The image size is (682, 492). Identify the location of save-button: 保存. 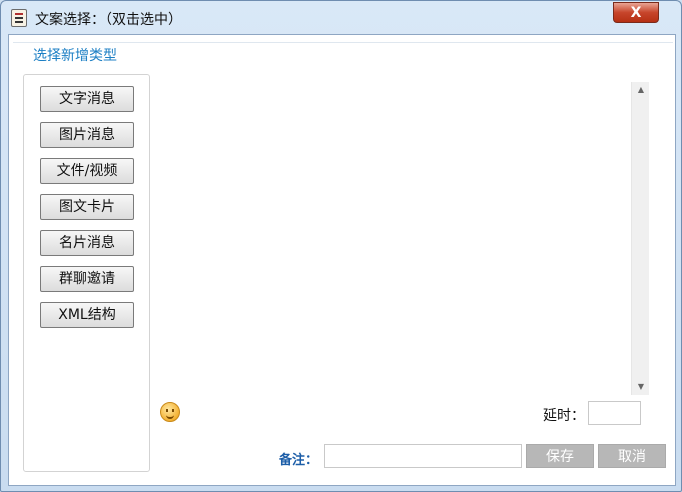
(560, 456).